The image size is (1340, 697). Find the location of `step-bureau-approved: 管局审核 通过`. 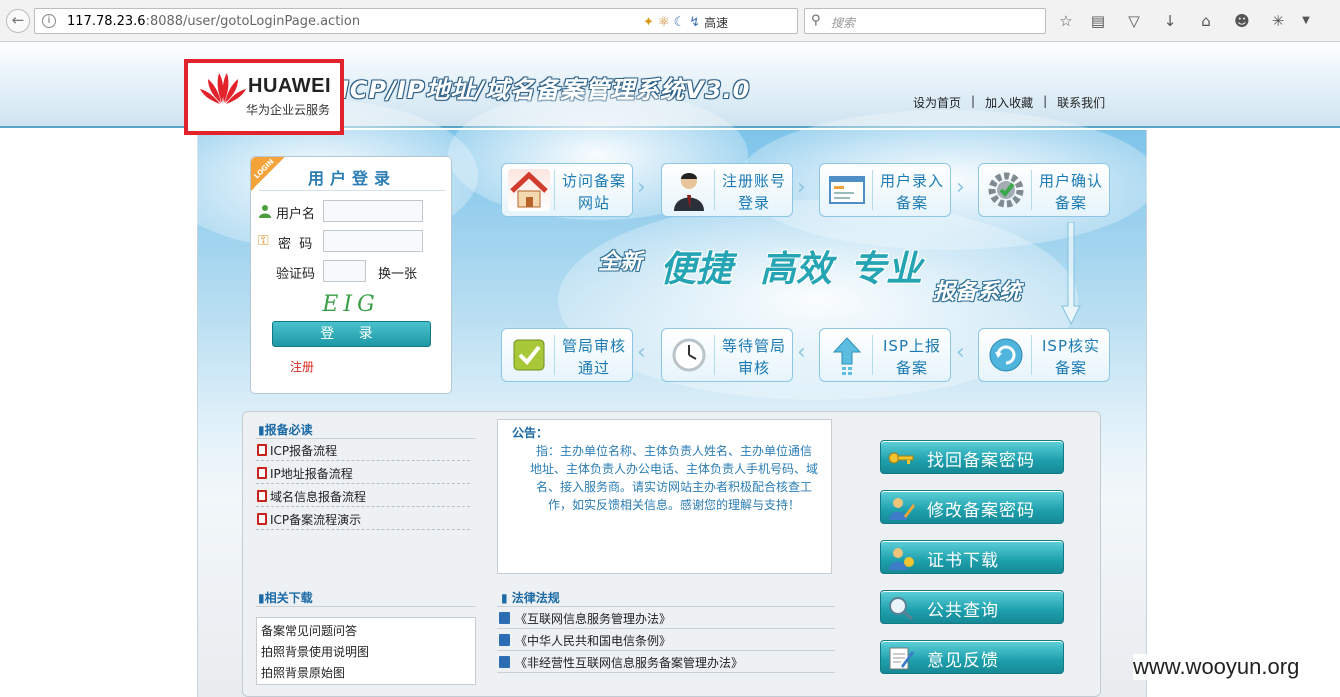

step-bureau-approved: 管局审核 通过 is located at coordinates (567, 355).